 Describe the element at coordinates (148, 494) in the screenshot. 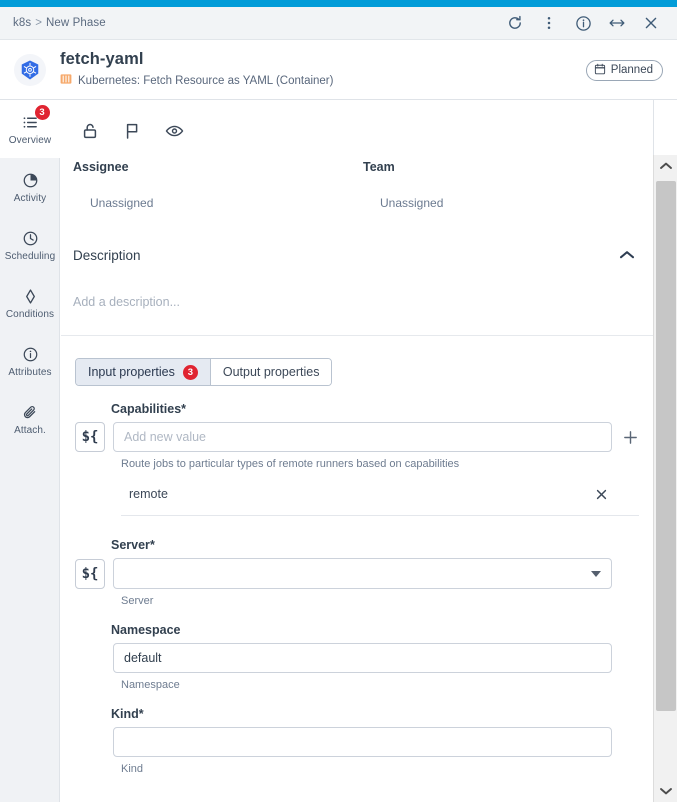

I see `capability-value: remote` at that location.